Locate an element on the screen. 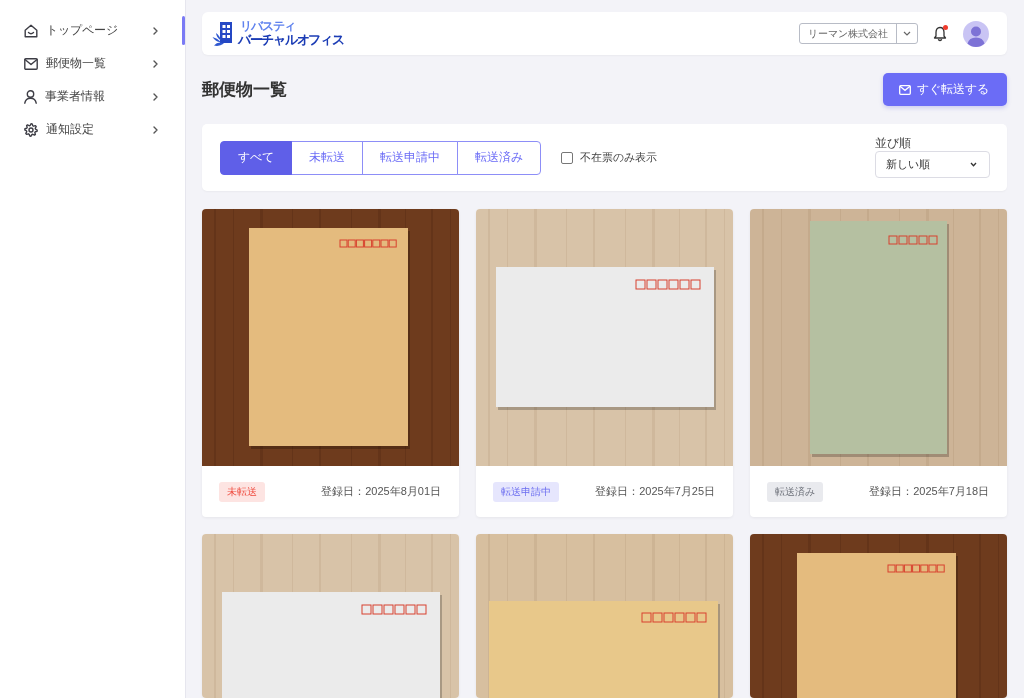 This screenshot has width=1024, height=698. registered-date: 登録日：2025年7月18日 is located at coordinates (929, 491).